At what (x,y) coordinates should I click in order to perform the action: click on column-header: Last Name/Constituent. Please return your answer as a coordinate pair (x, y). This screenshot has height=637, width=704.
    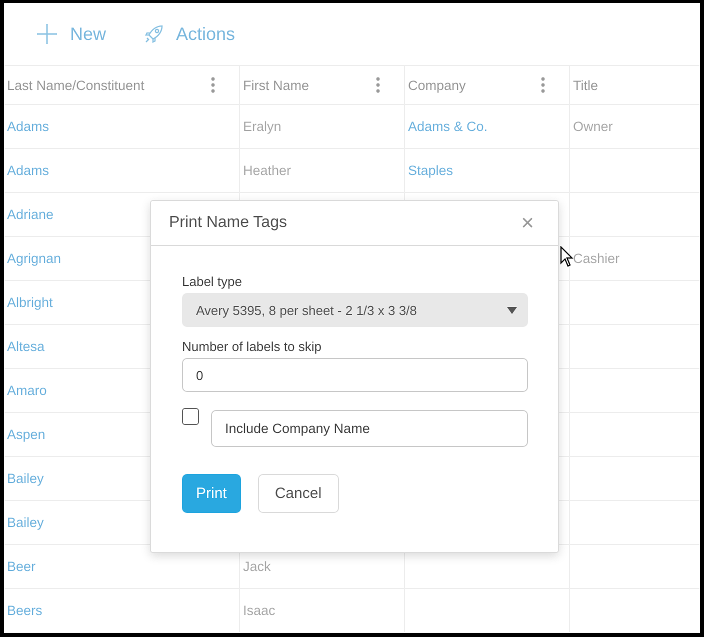
    Looking at the image, I should click on (122, 85).